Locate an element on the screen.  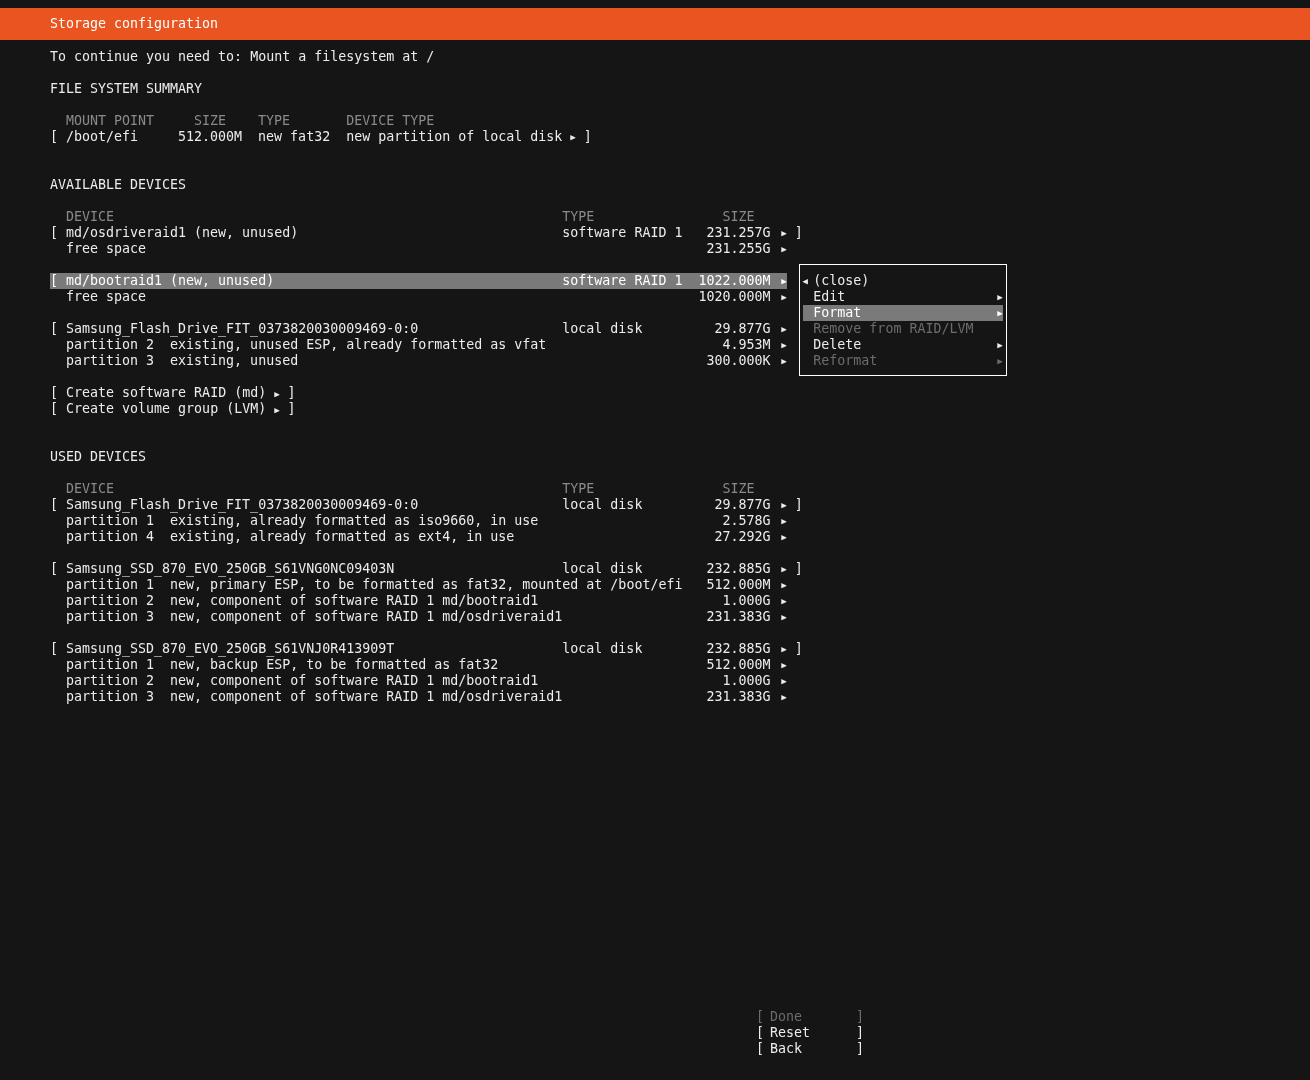
device-row: partition 1 new, primary ESP, to be formatted as fat32, mounted at /boot/efi 512.000M ▶ is located at coordinates (418, 585).